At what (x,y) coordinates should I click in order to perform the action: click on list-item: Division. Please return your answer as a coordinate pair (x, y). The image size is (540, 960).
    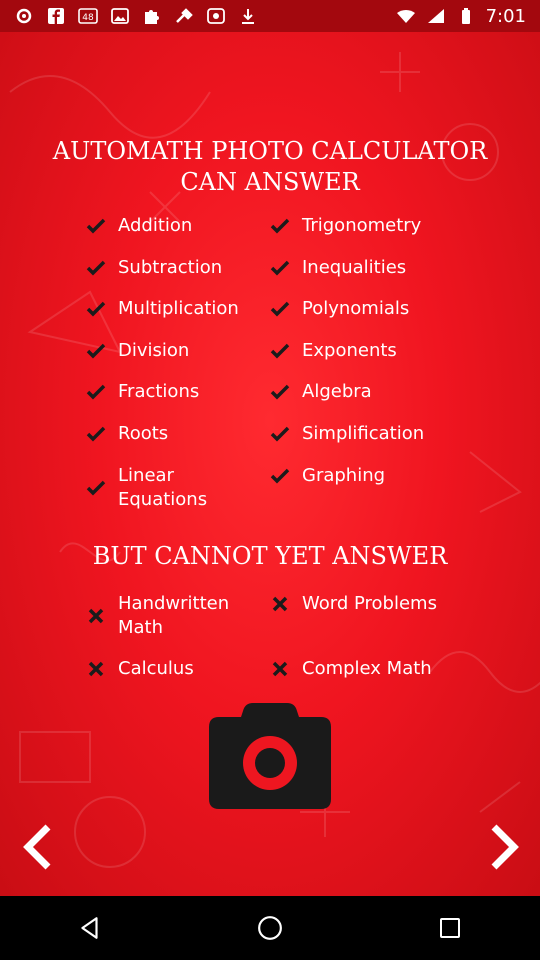
    Looking at the image, I should click on (186, 351).